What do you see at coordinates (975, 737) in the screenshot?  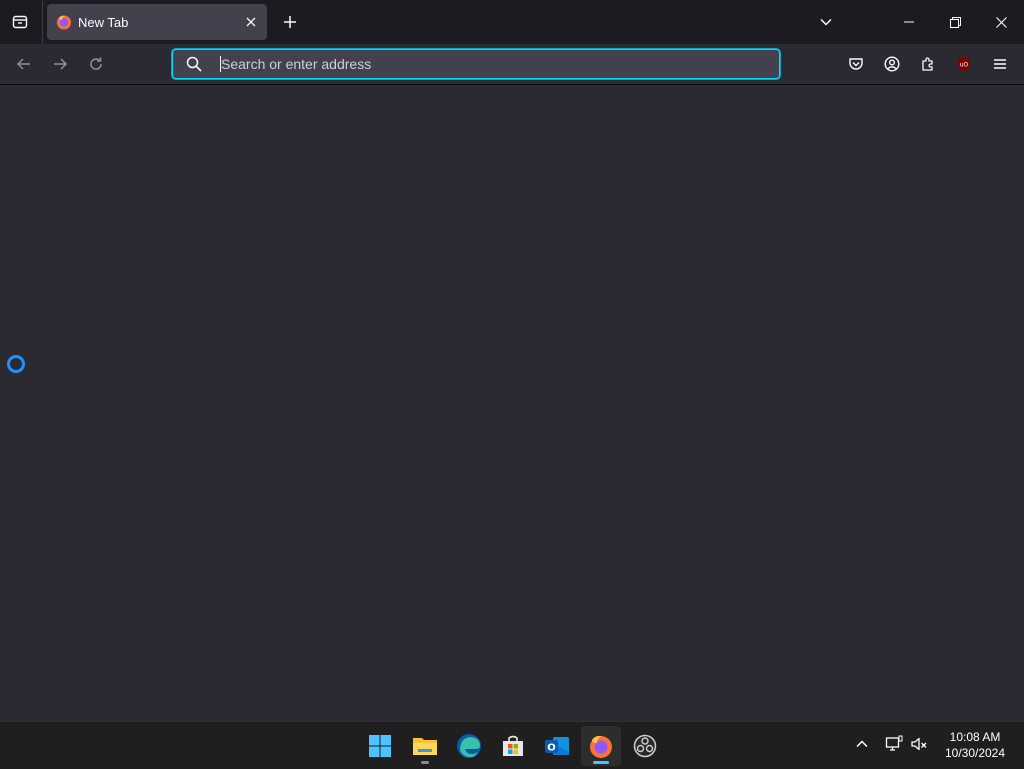 I see `clock-time: 10:08 AM` at bounding box center [975, 737].